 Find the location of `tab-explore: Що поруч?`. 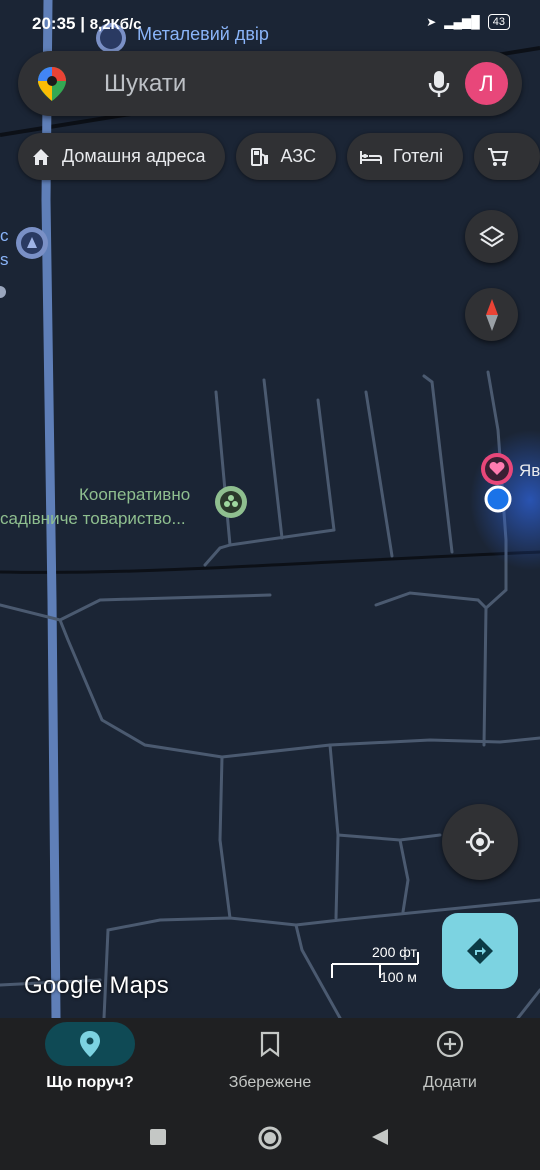

tab-explore: Що поруч? is located at coordinates (90, 1062).